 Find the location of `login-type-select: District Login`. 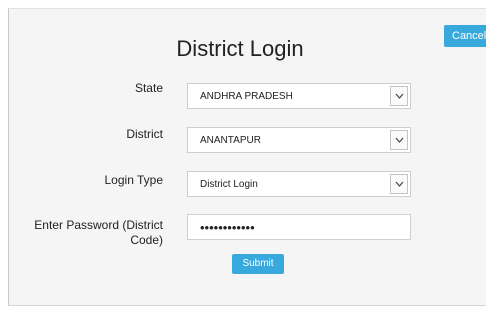

login-type-select: District Login is located at coordinates (299, 184).